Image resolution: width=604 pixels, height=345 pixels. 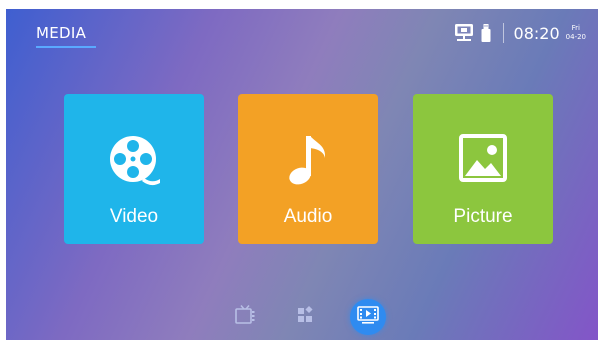 I want to click on video-label: Video, so click(x=134, y=216).